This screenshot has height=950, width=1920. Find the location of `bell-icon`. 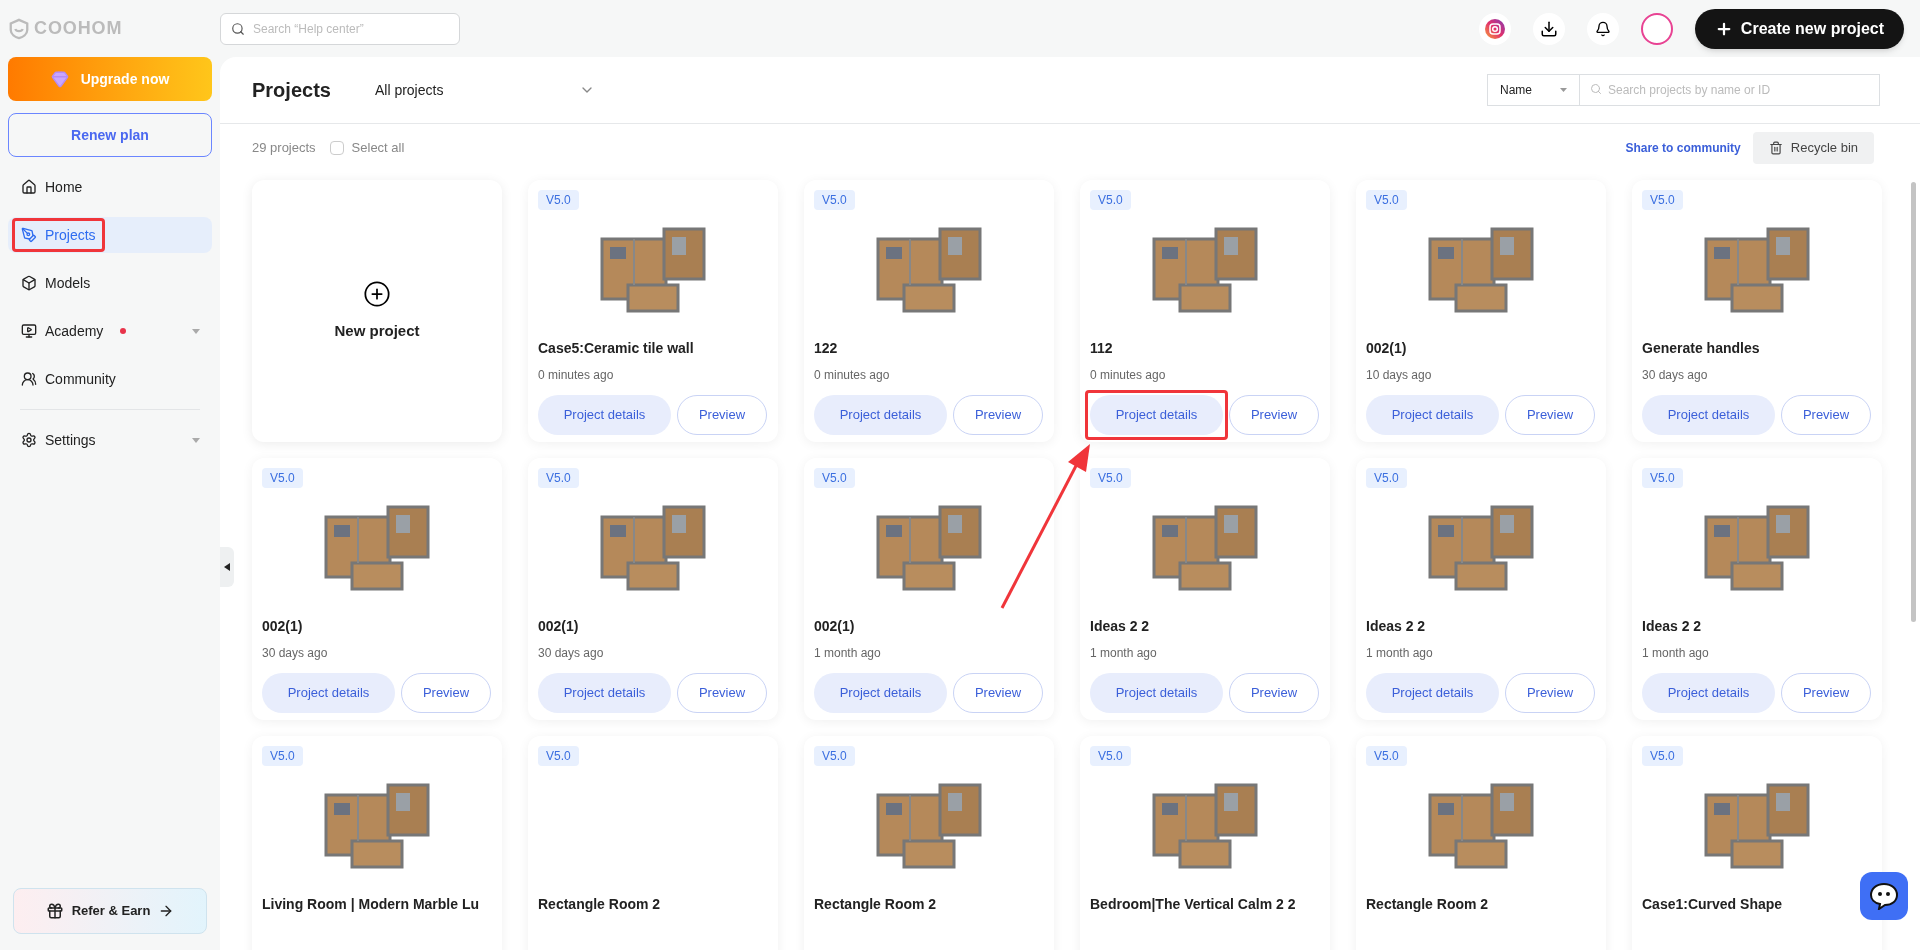

bell-icon is located at coordinates (1602, 28).